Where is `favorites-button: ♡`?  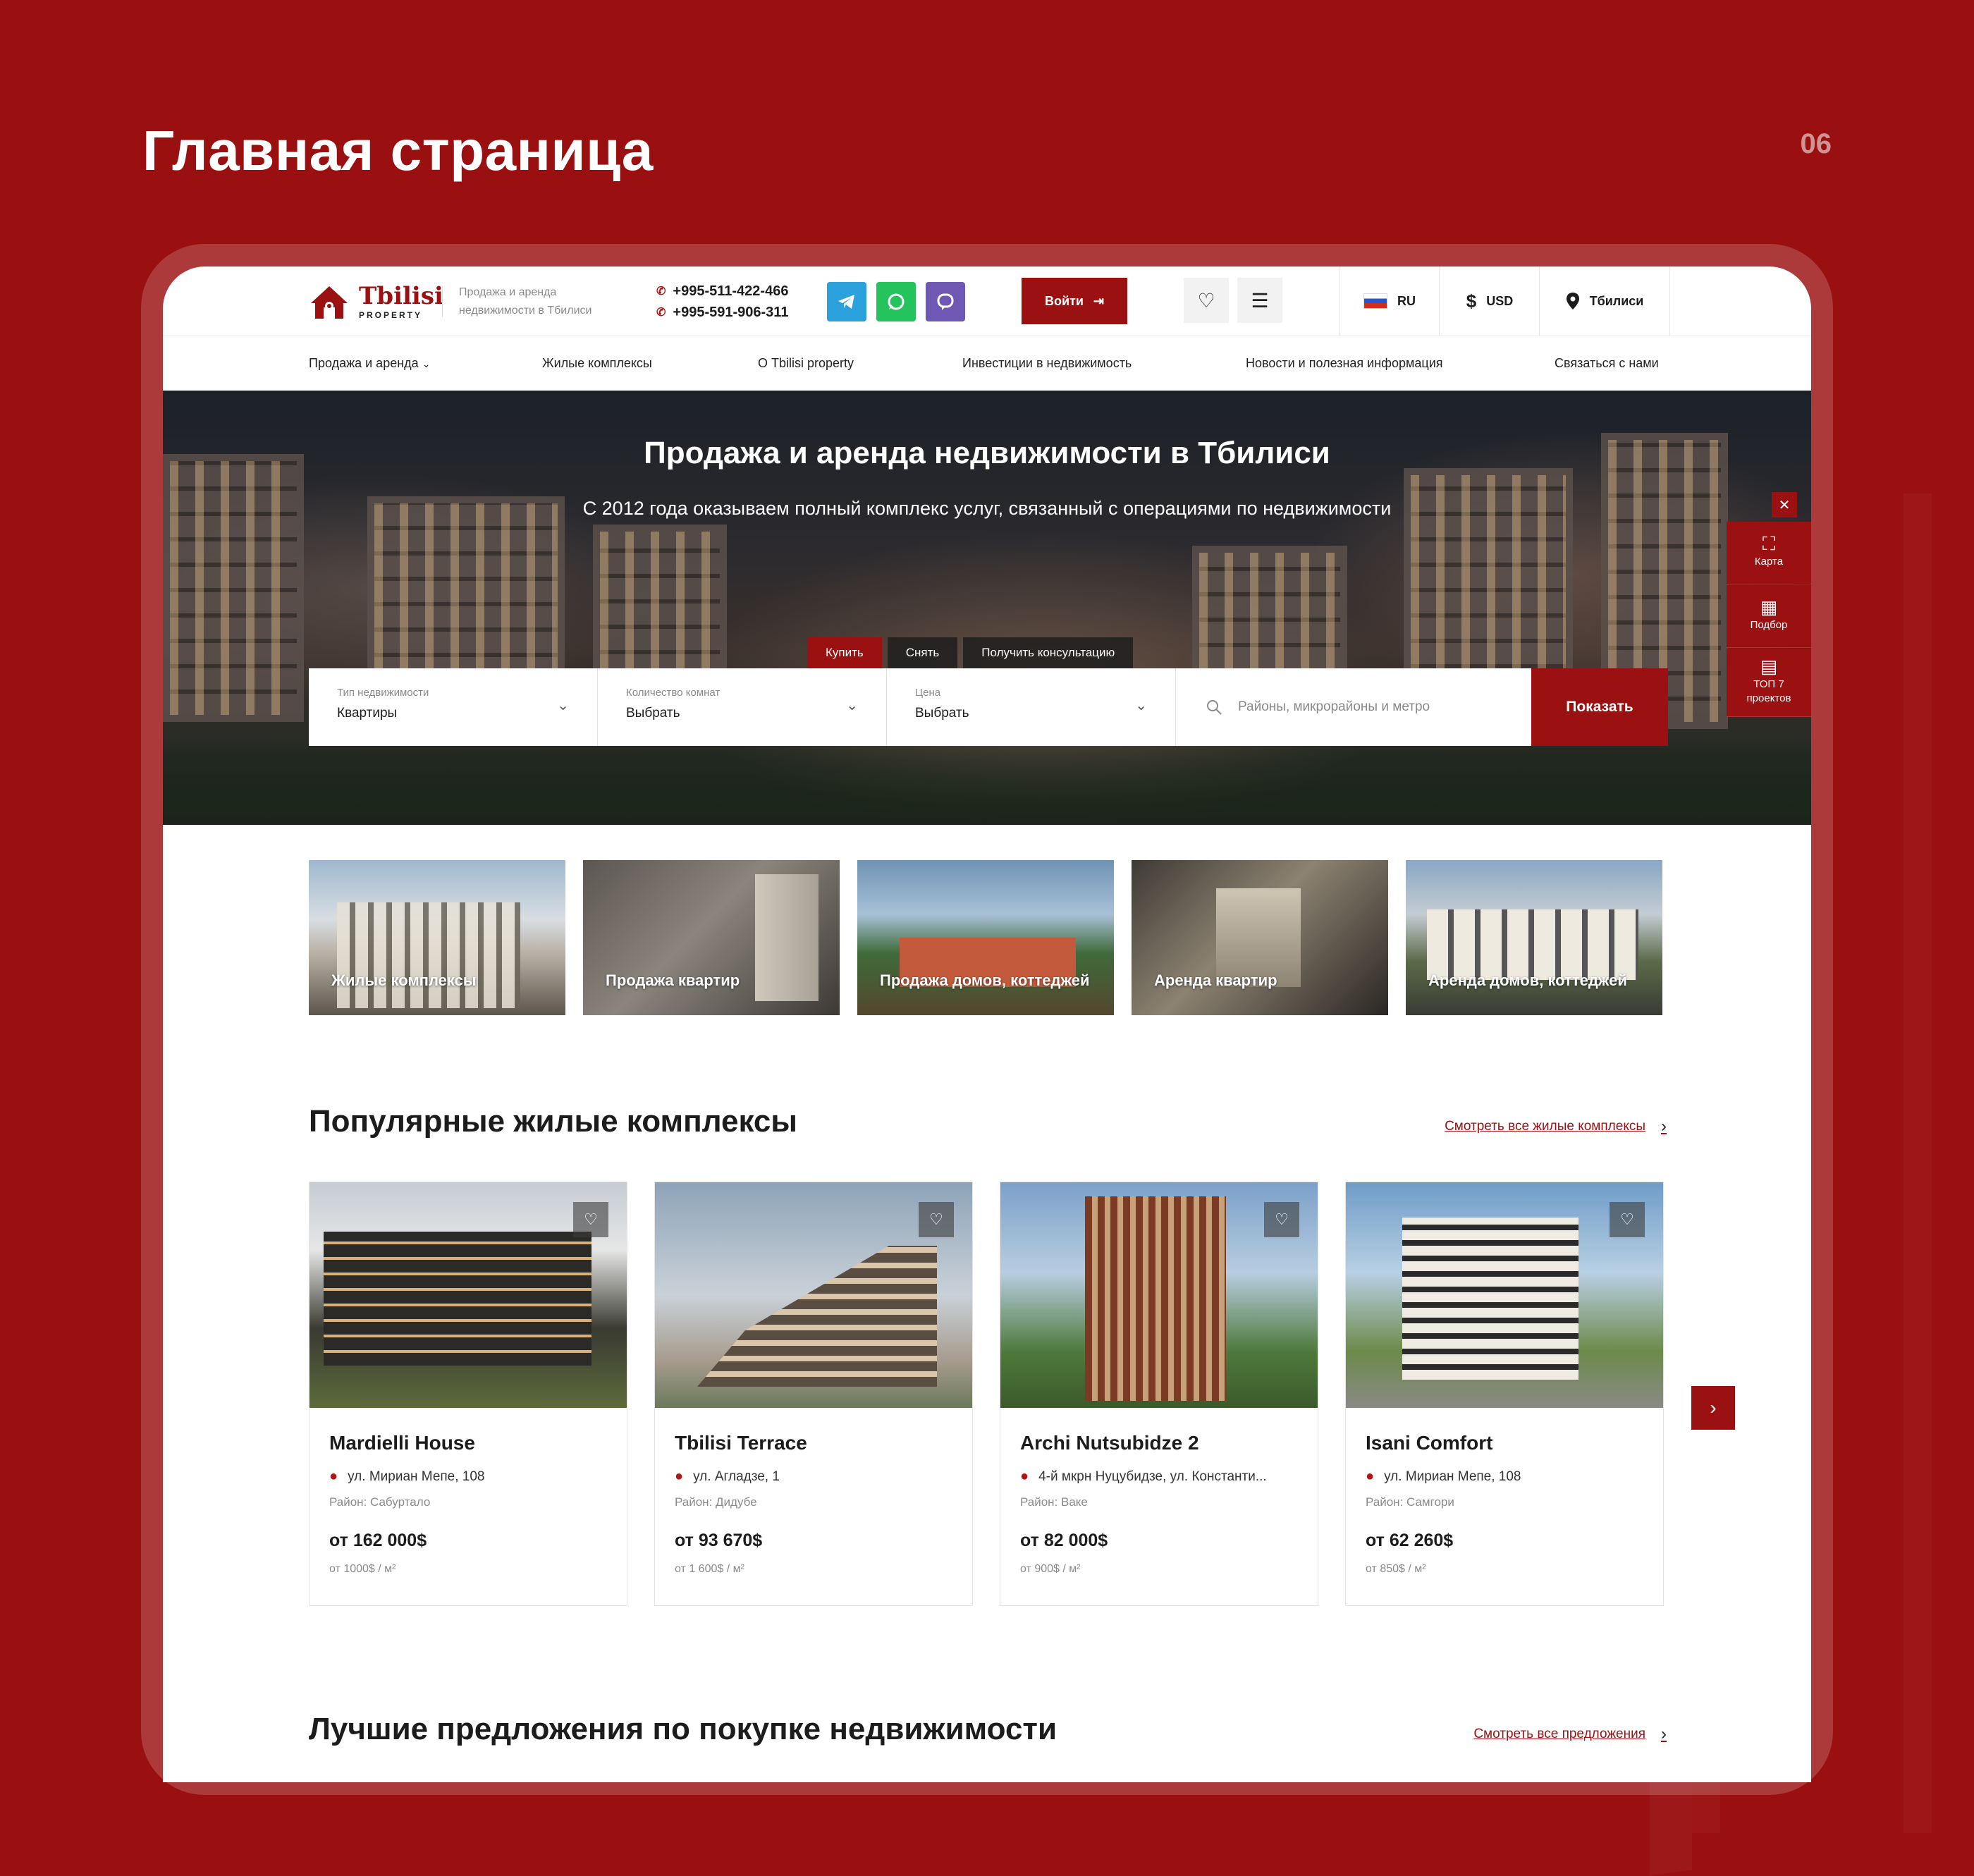
favorites-button: ♡ is located at coordinates (1206, 300).